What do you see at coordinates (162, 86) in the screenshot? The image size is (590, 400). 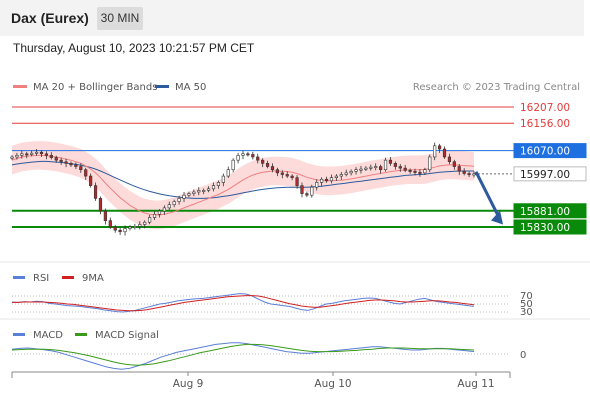 I see `ma50-legend-swatch` at bounding box center [162, 86].